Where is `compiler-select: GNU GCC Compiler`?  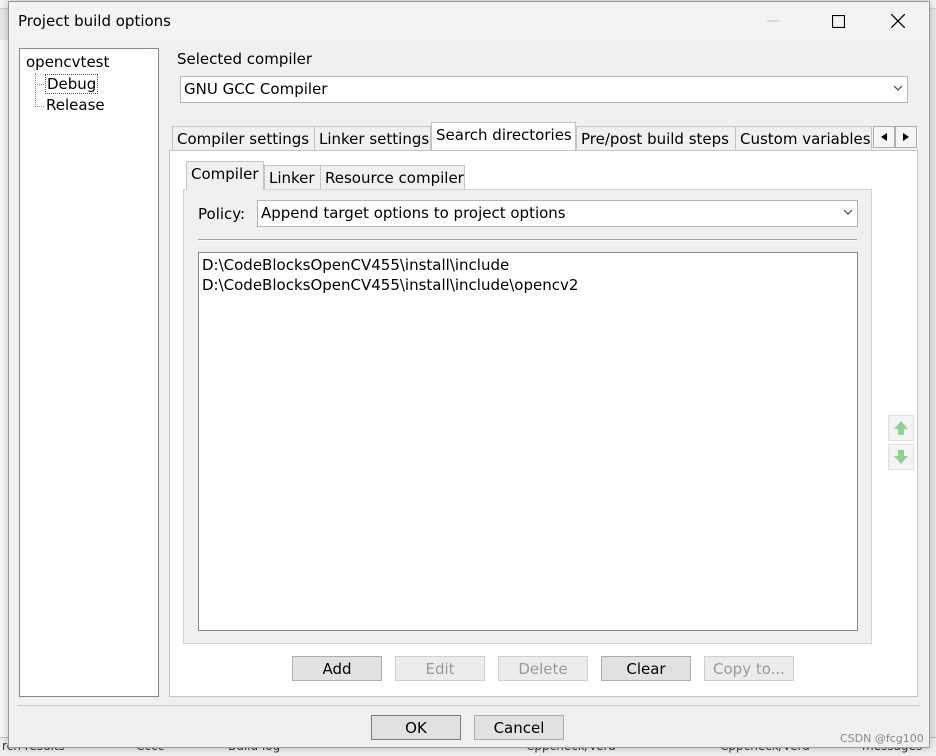 compiler-select: GNU GCC Compiler is located at coordinates (544, 89).